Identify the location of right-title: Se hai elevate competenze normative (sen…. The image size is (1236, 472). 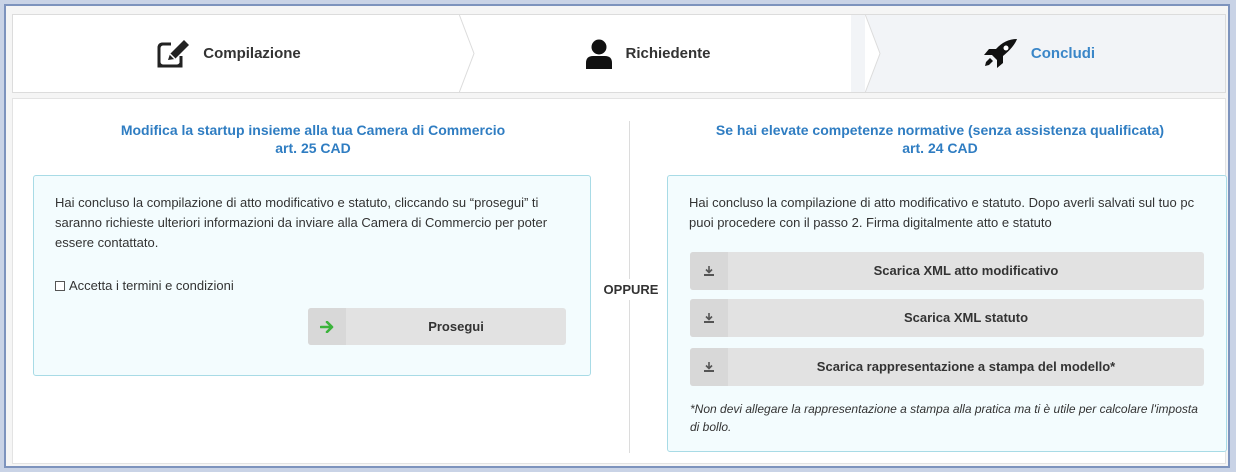
(940, 139).